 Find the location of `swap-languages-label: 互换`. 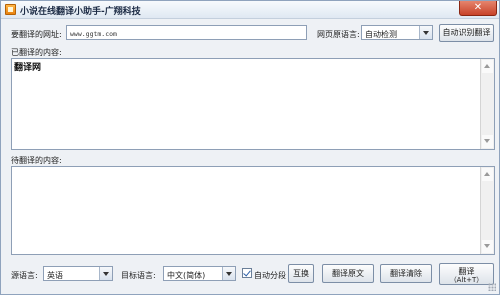

swap-languages-label: 互换 is located at coordinates (301, 273).